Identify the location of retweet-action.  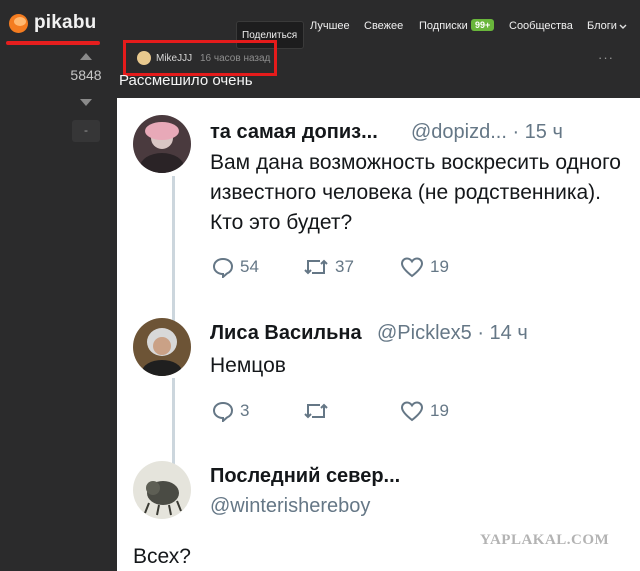
(316, 411).